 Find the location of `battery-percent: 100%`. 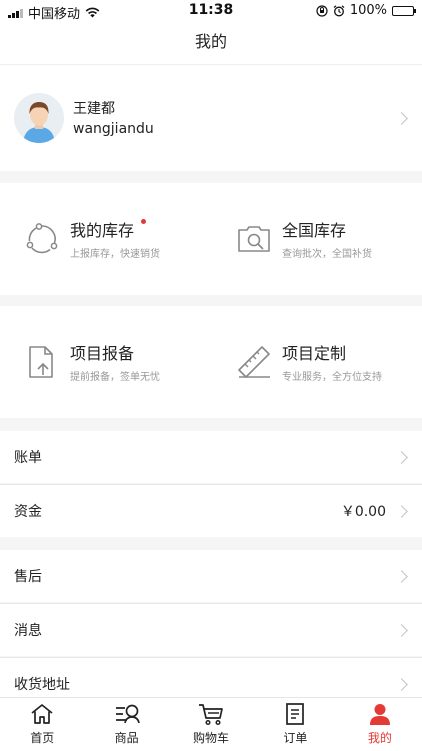

battery-percent: 100% is located at coordinates (368, 10).